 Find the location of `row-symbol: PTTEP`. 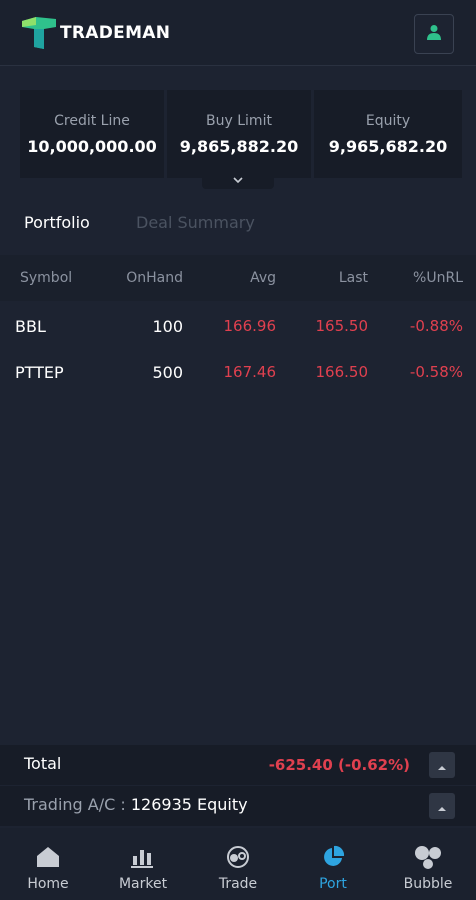

row-symbol: PTTEP is located at coordinates (39, 372).